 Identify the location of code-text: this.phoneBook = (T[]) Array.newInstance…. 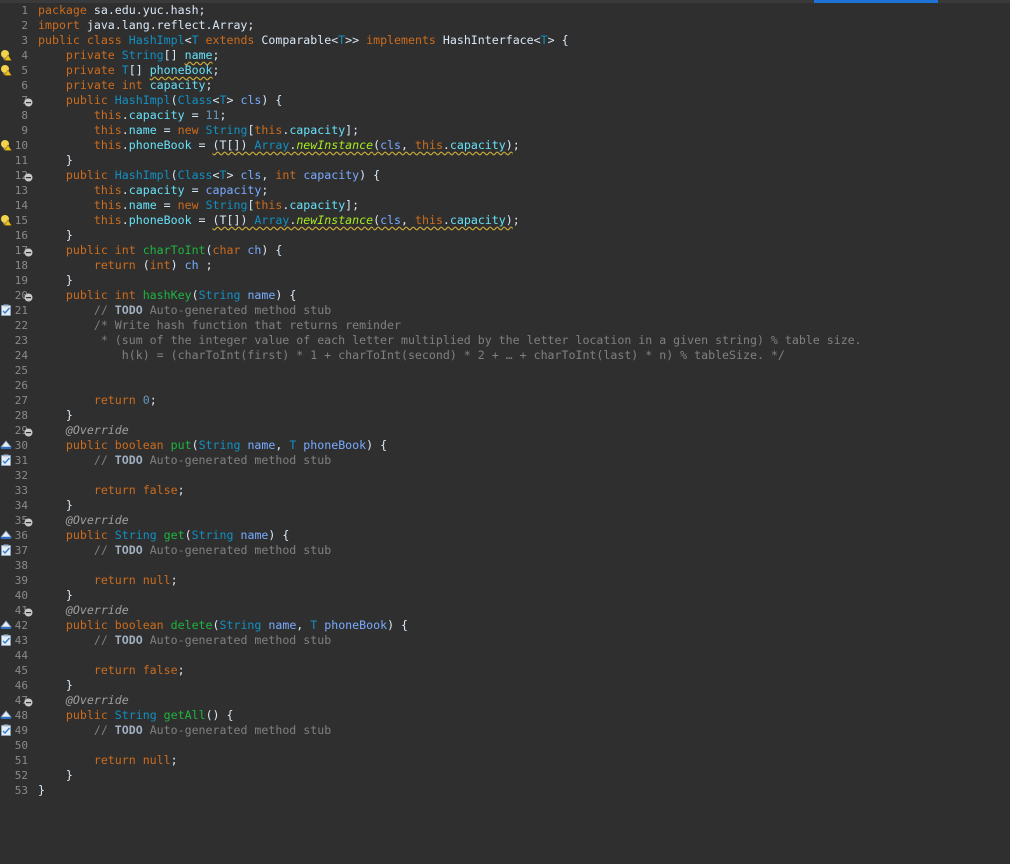
(279, 145).